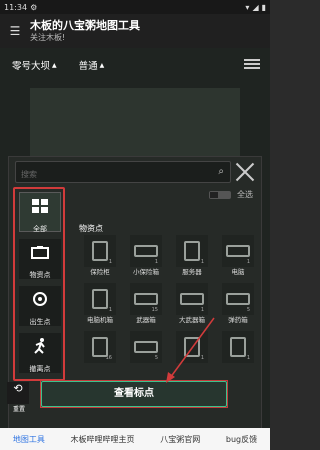 Image resolution: width=320 pixels, height=450 pixels. Describe the element at coordinates (48, 37) in the screenshot. I see `app-subtitle: 关注木板!` at that location.